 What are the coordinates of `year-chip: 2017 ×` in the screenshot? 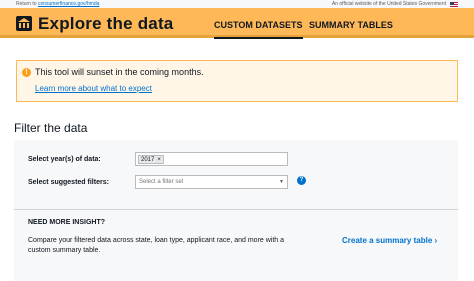 It's located at (151, 159).